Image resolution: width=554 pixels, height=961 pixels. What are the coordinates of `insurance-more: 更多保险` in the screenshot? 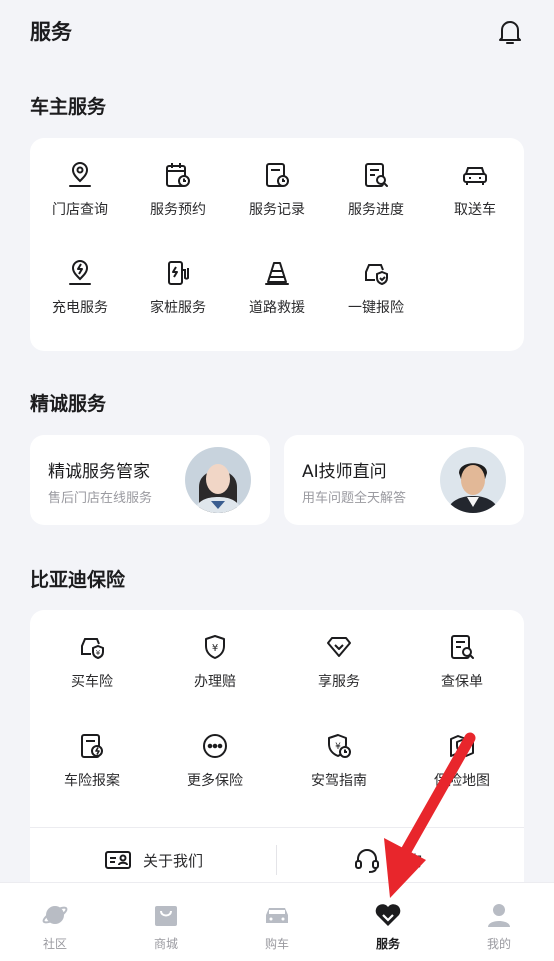 It's located at (215, 760).